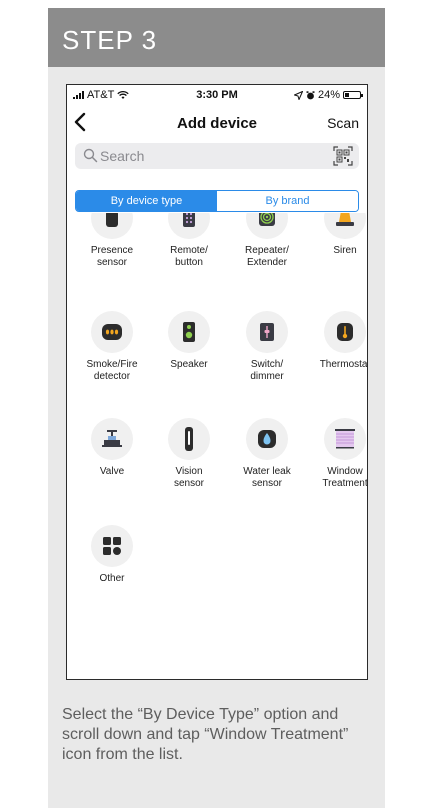 The height and width of the screenshot is (808, 433). I want to click on tab-by-device-type: By device type, so click(146, 201).